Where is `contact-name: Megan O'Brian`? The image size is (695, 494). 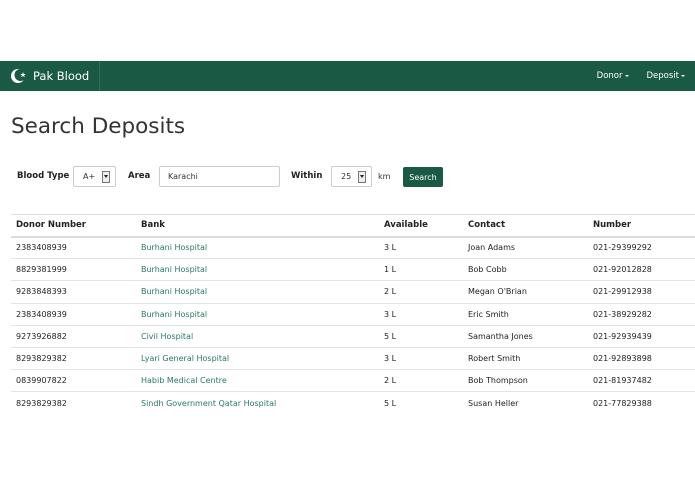
contact-name: Megan O'Brian is located at coordinates (525, 292).